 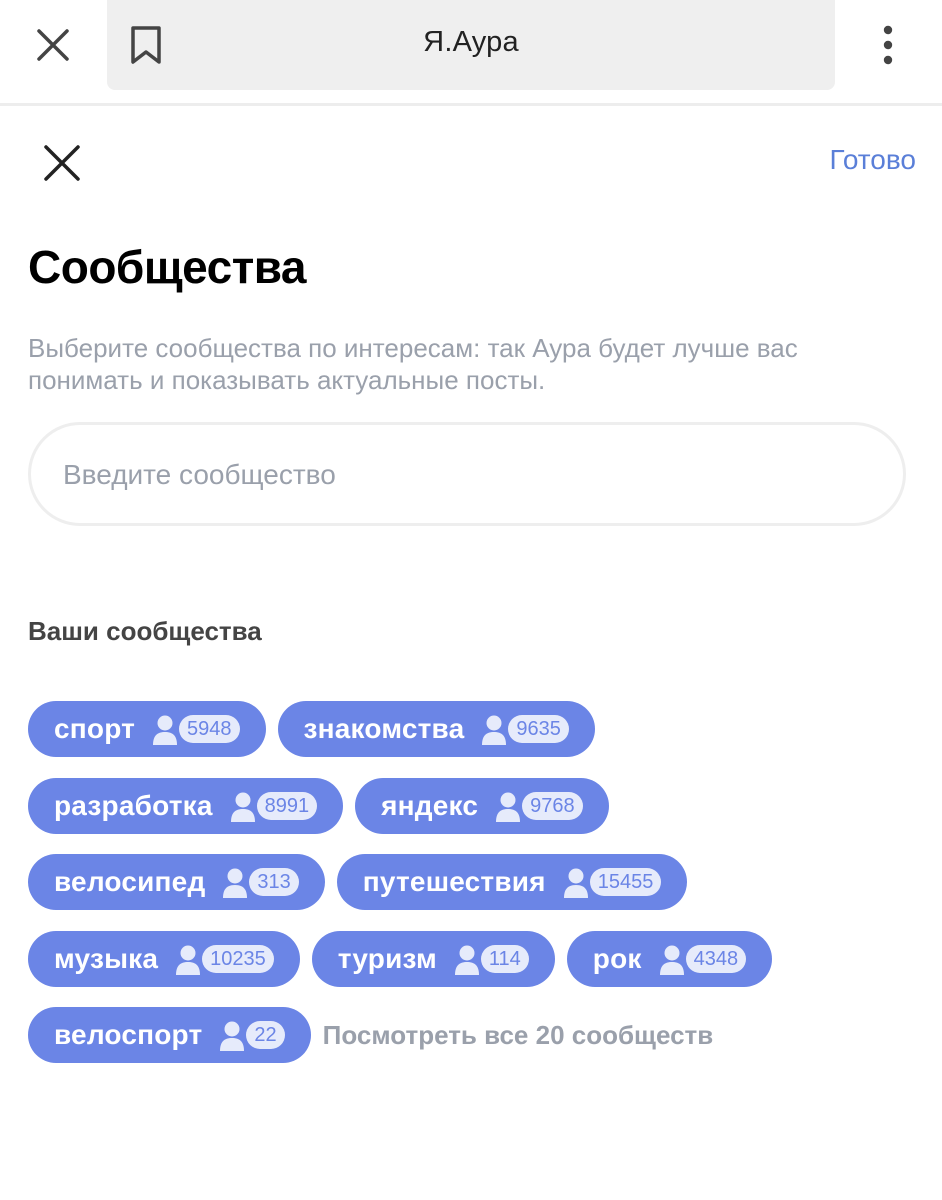 I want to click on community-search, so click(x=467, y=474).